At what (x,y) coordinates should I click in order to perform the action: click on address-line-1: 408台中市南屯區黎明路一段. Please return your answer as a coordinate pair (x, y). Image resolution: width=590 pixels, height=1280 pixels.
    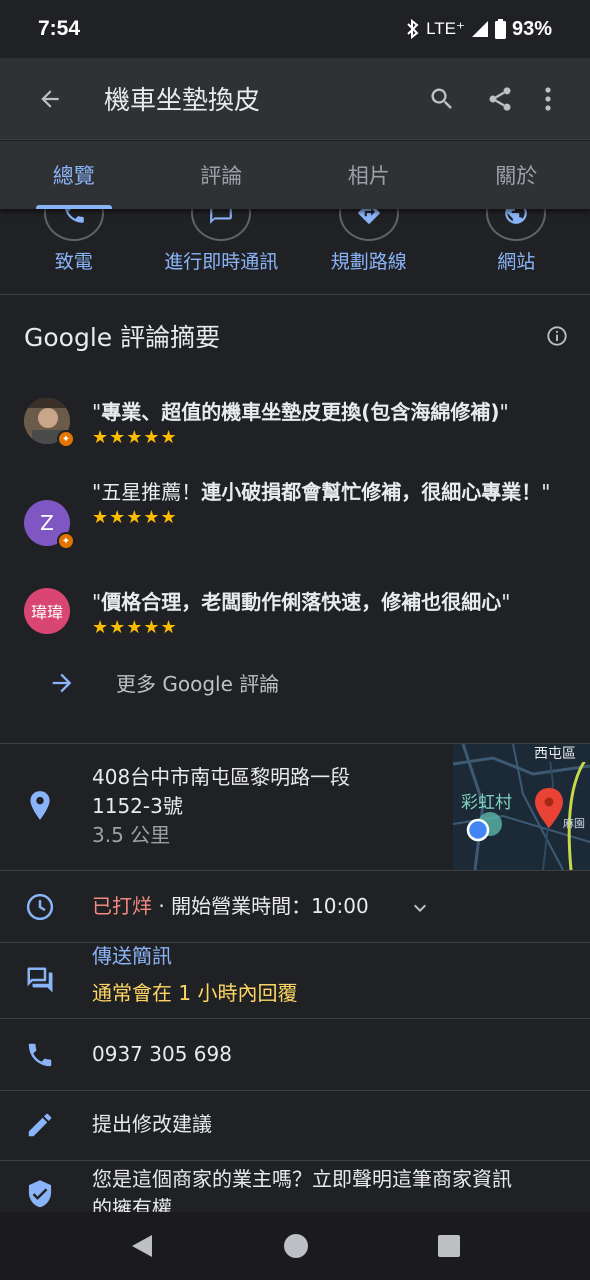
    Looking at the image, I should click on (221, 777).